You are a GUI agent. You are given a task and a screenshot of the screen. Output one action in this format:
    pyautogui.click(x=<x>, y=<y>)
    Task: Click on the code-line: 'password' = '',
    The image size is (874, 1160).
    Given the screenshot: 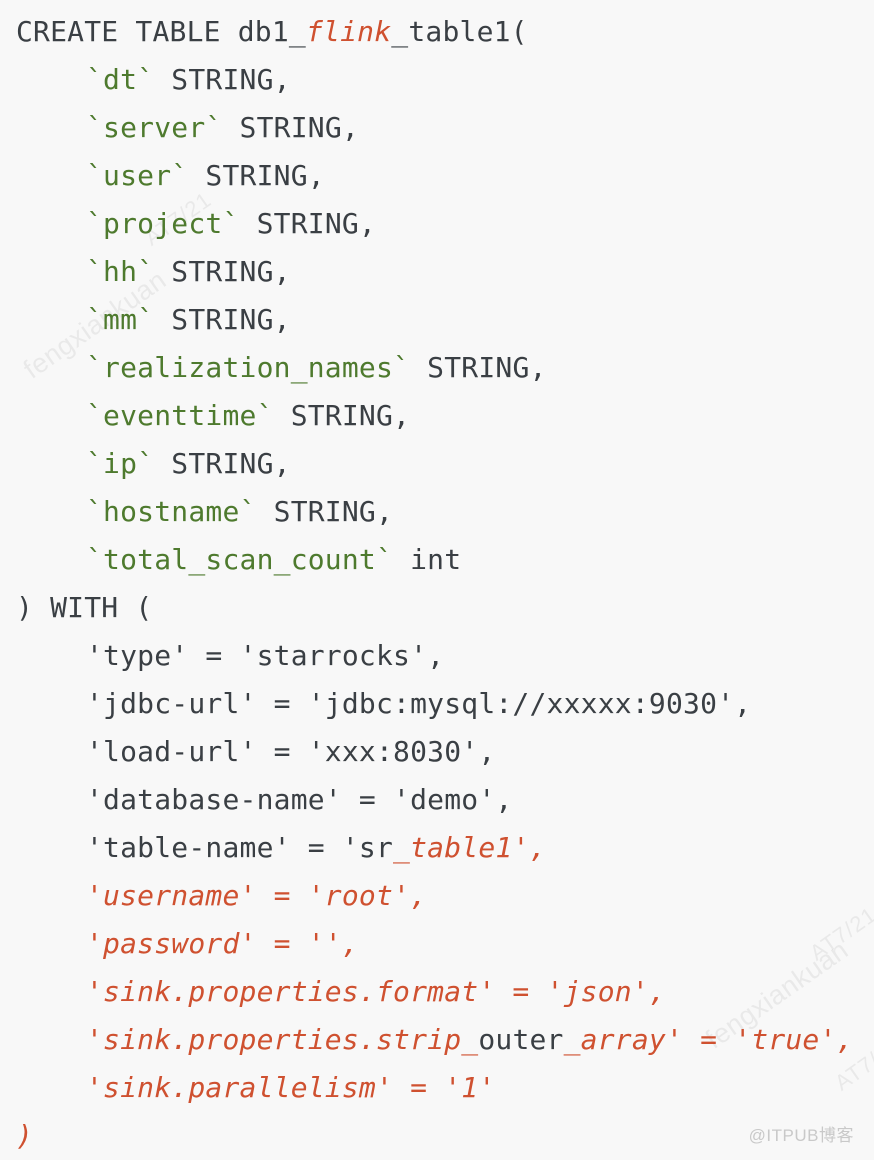 What is the action you would take?
    pyautogui.click(x=437, y=944)
    